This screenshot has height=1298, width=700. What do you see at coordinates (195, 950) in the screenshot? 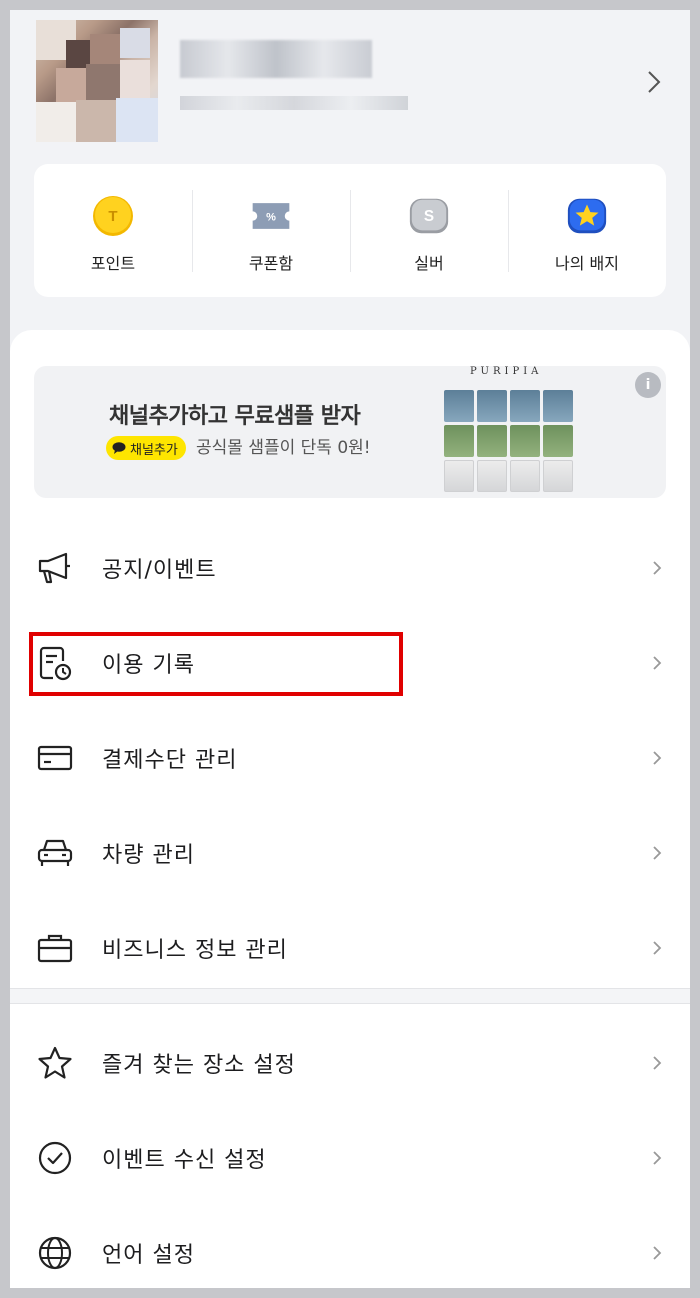
I see `menu-item-label: 비즈니스 정보 관리` at bounding box center [195, 950].